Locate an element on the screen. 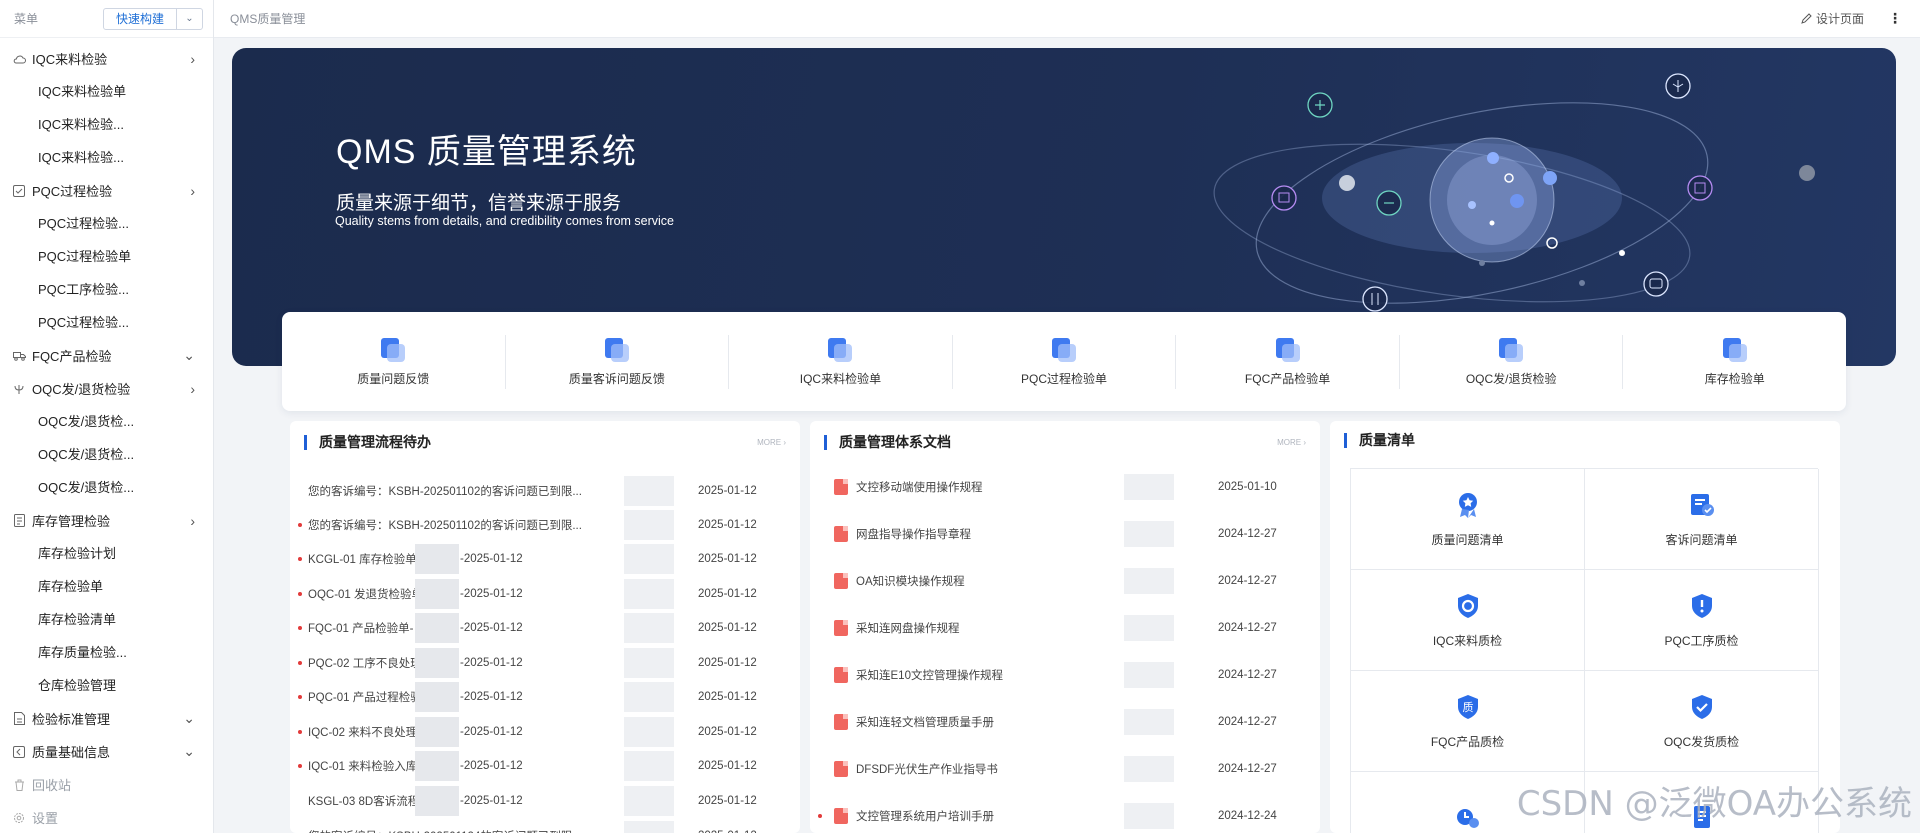 Image resolution: width=1920 pixels, height=833 pixels. sidebar-item-stock-2: 库存检验单 is located at coordinates (106, 586).